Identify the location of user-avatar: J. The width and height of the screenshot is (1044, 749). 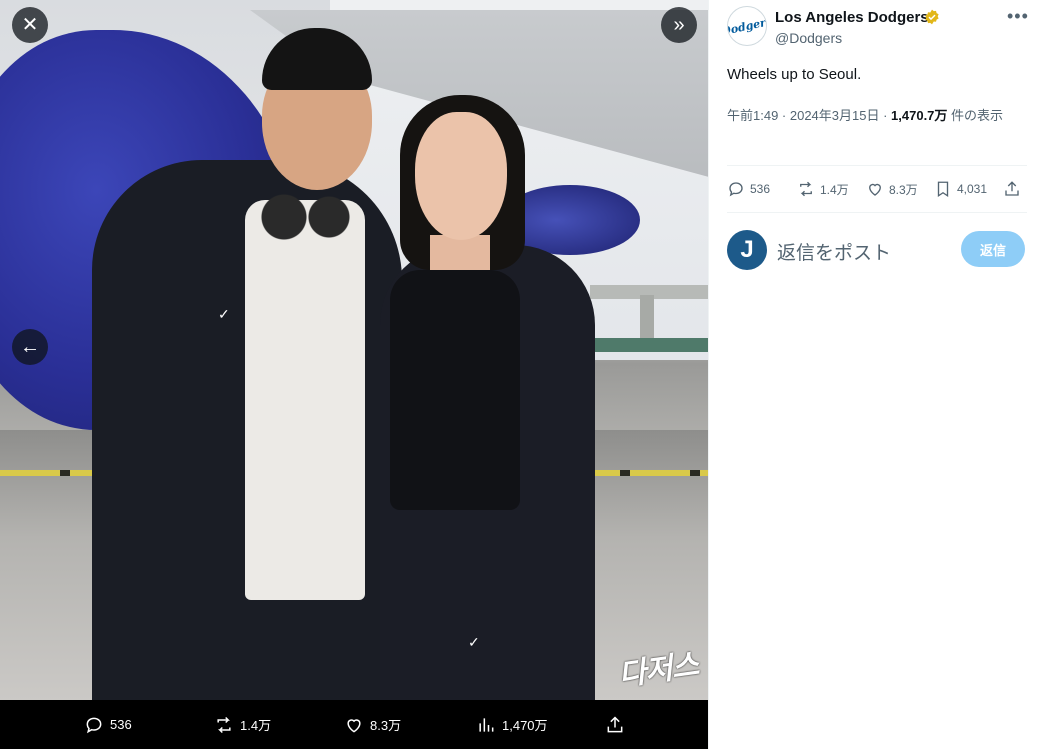
(747, 250).